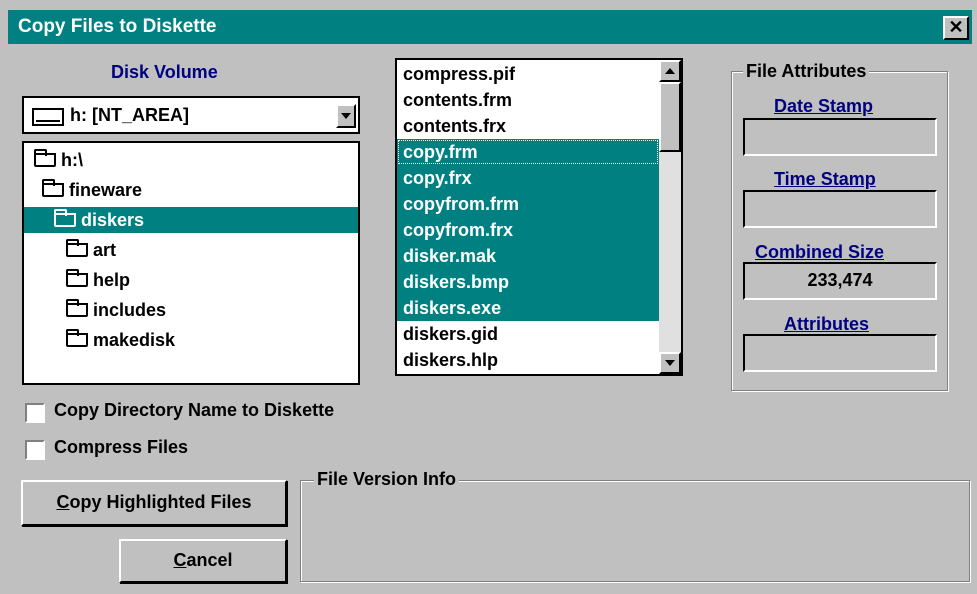  Describe the element at coordinates (670, 117) in the screenshot. I see `scroll-thumb` at that location.